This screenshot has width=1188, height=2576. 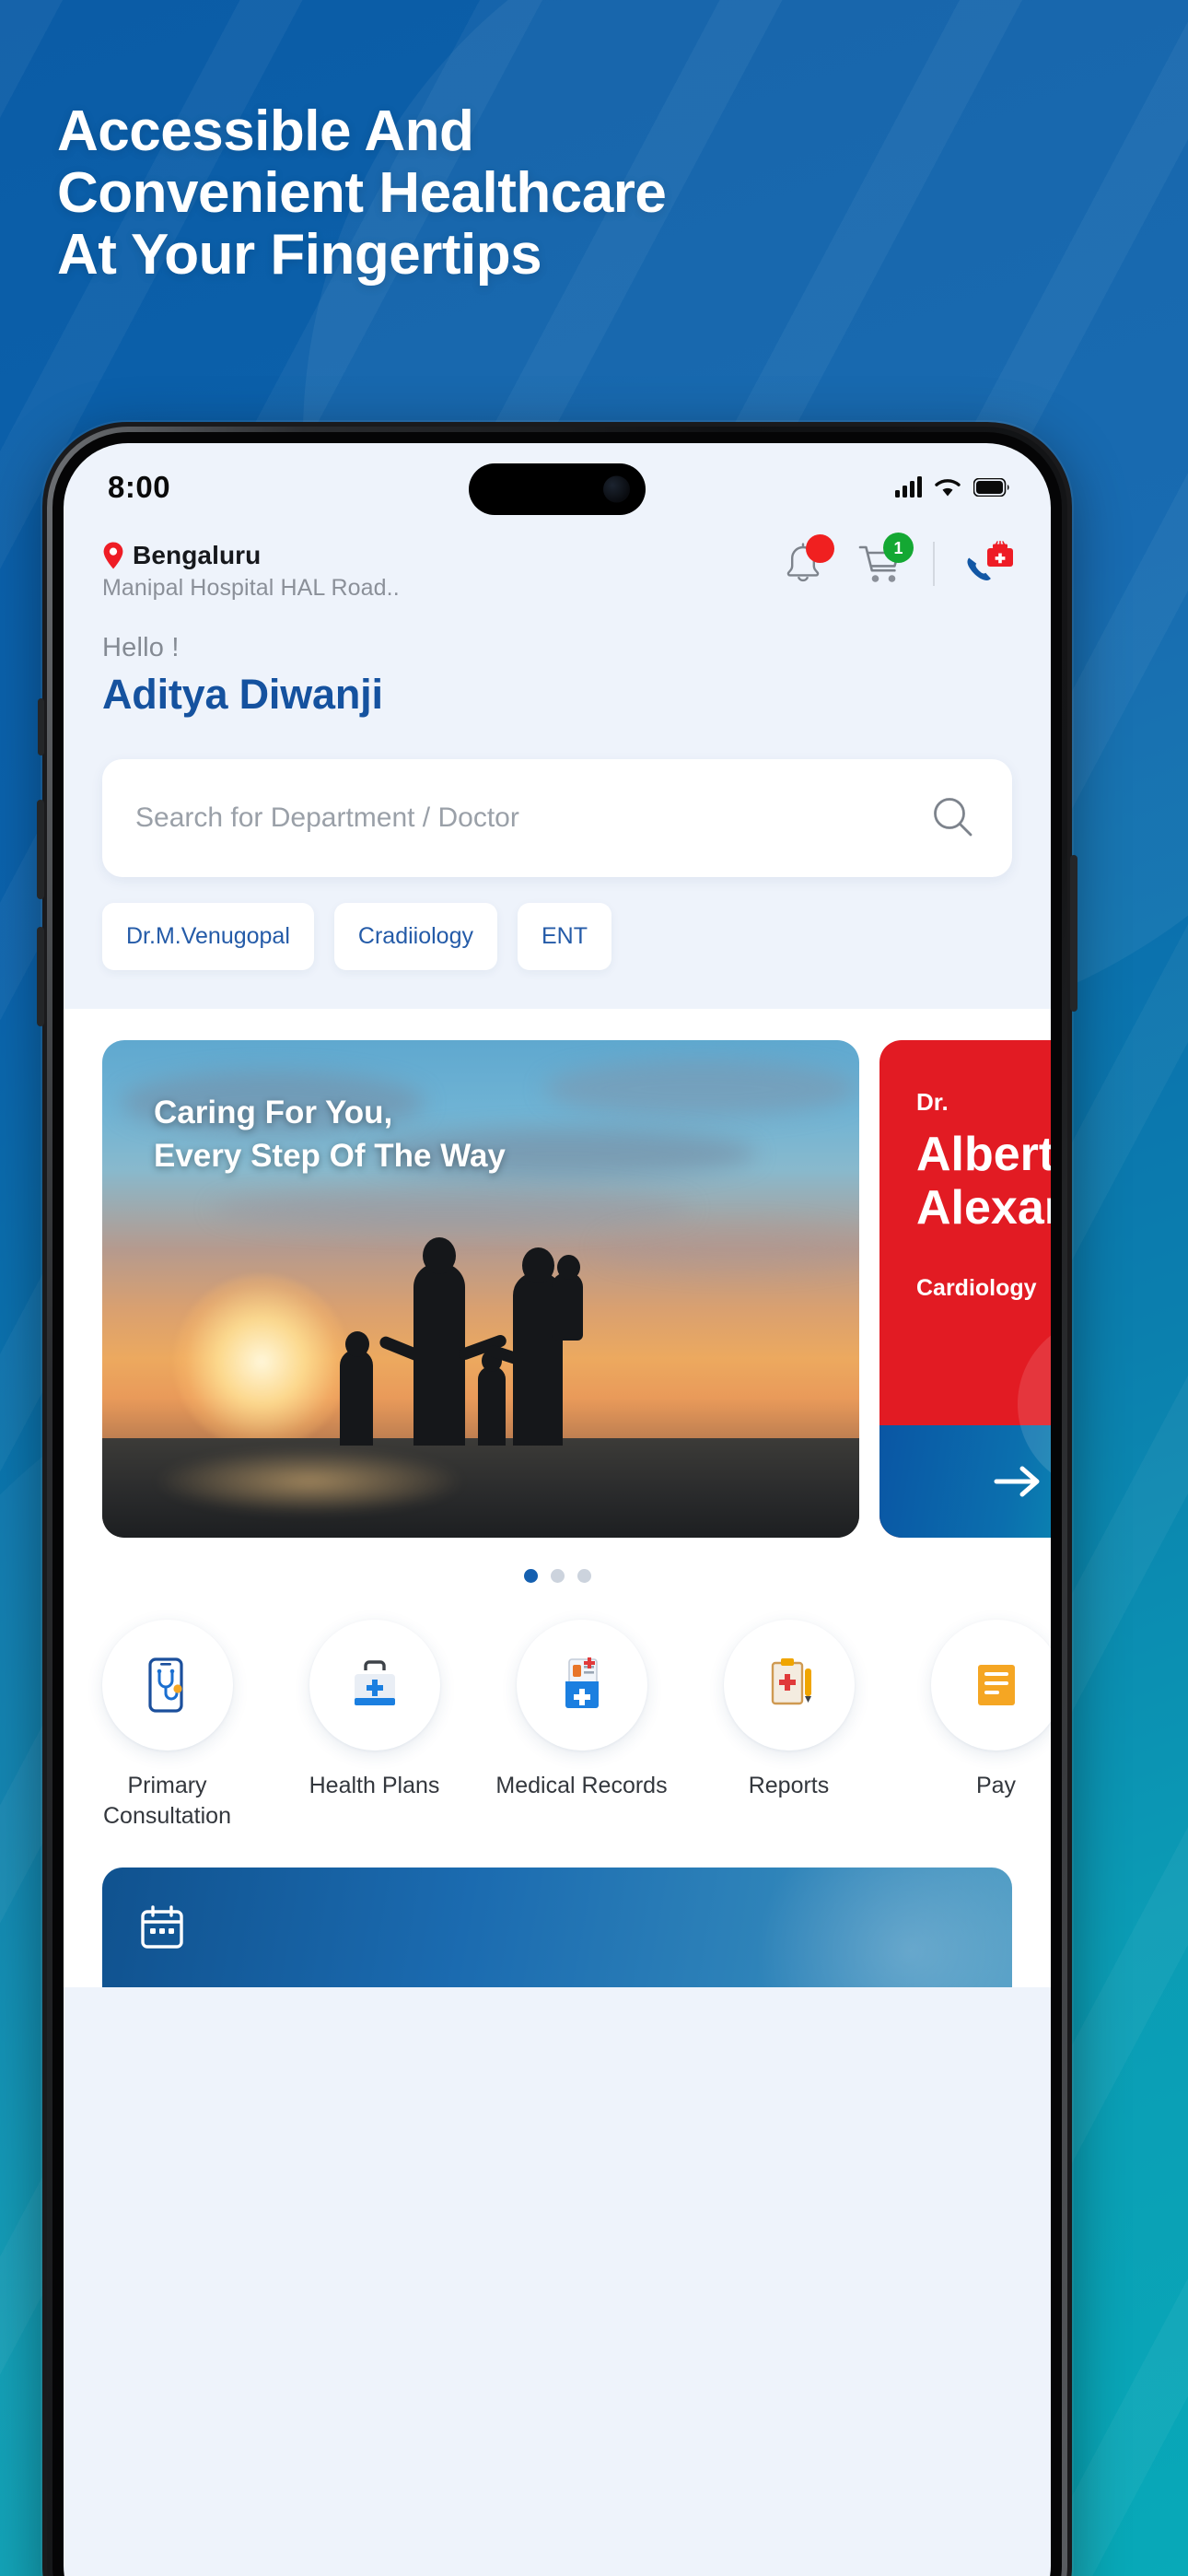 I want to click on silhouette-child-head, so click(x=357, y=1344).